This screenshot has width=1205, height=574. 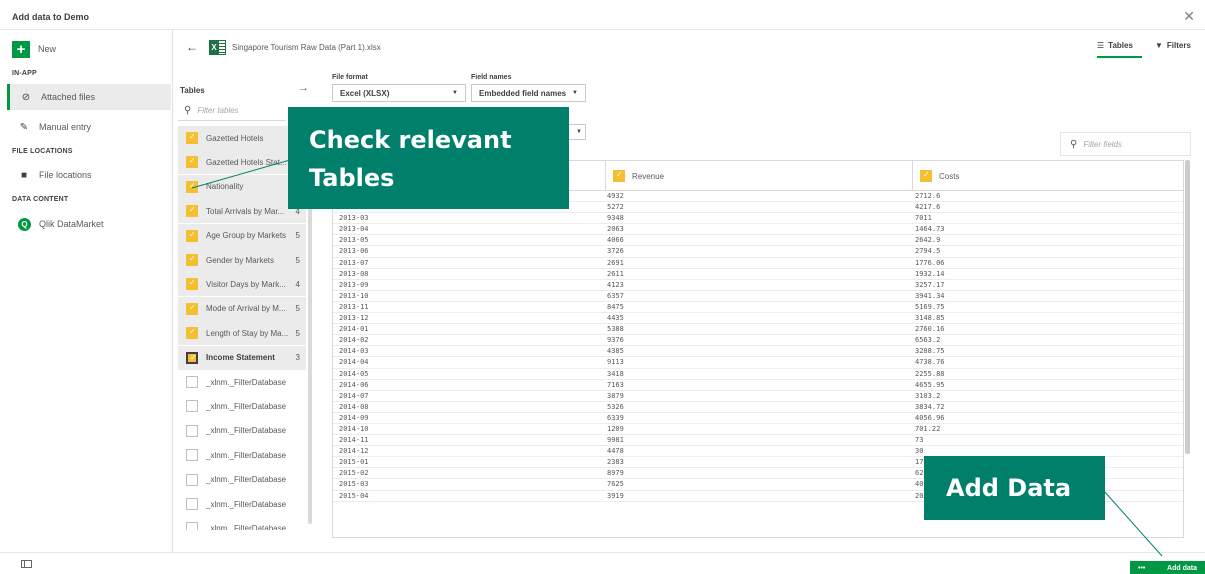 What do you see at coordinates (758, 352) in the screenshot?
I see `table-row: 2014-03 4385 3288.75` at bounding box center [758, 352].